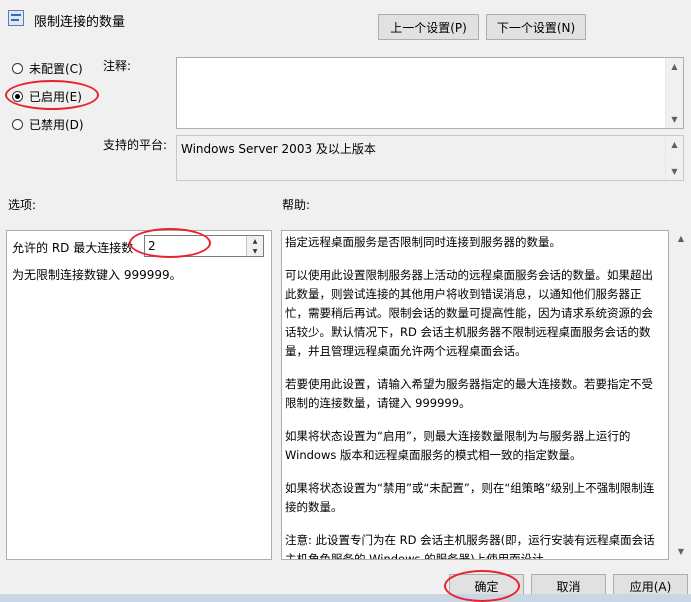  What do you see at coordinates (152, 246) in the screenshot?
I see `max-connections-value: 2` at bounding box center [152, 246].